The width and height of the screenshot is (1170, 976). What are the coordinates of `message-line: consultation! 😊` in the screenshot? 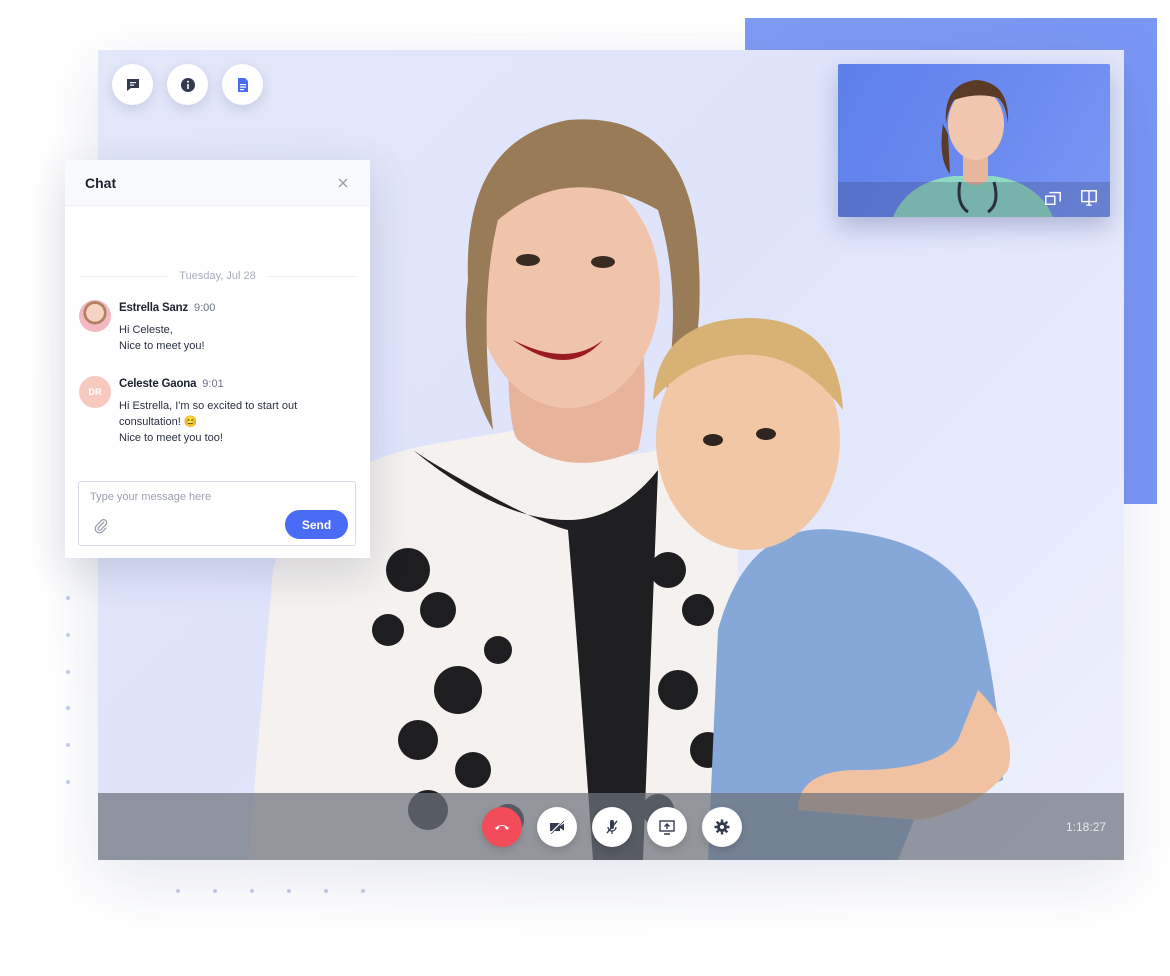 It's located at (158, 422).